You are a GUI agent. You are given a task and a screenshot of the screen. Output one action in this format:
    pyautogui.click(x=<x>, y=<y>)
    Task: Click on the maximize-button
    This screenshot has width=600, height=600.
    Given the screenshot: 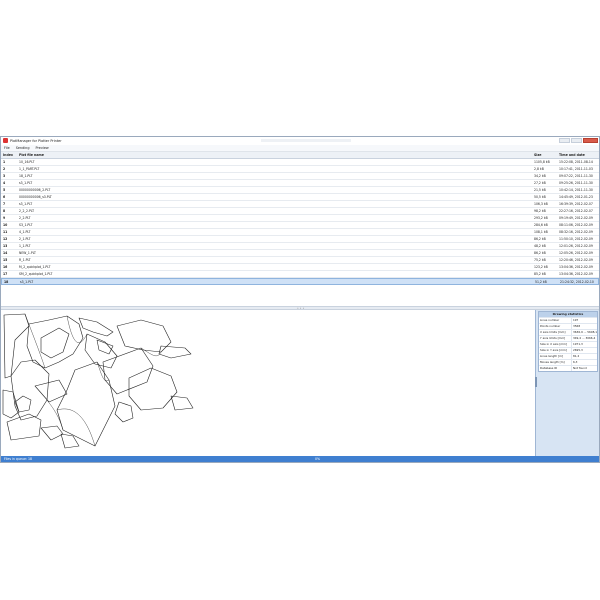 What is the action you would take?
    pyautogui.click(x=576, y=140)
    